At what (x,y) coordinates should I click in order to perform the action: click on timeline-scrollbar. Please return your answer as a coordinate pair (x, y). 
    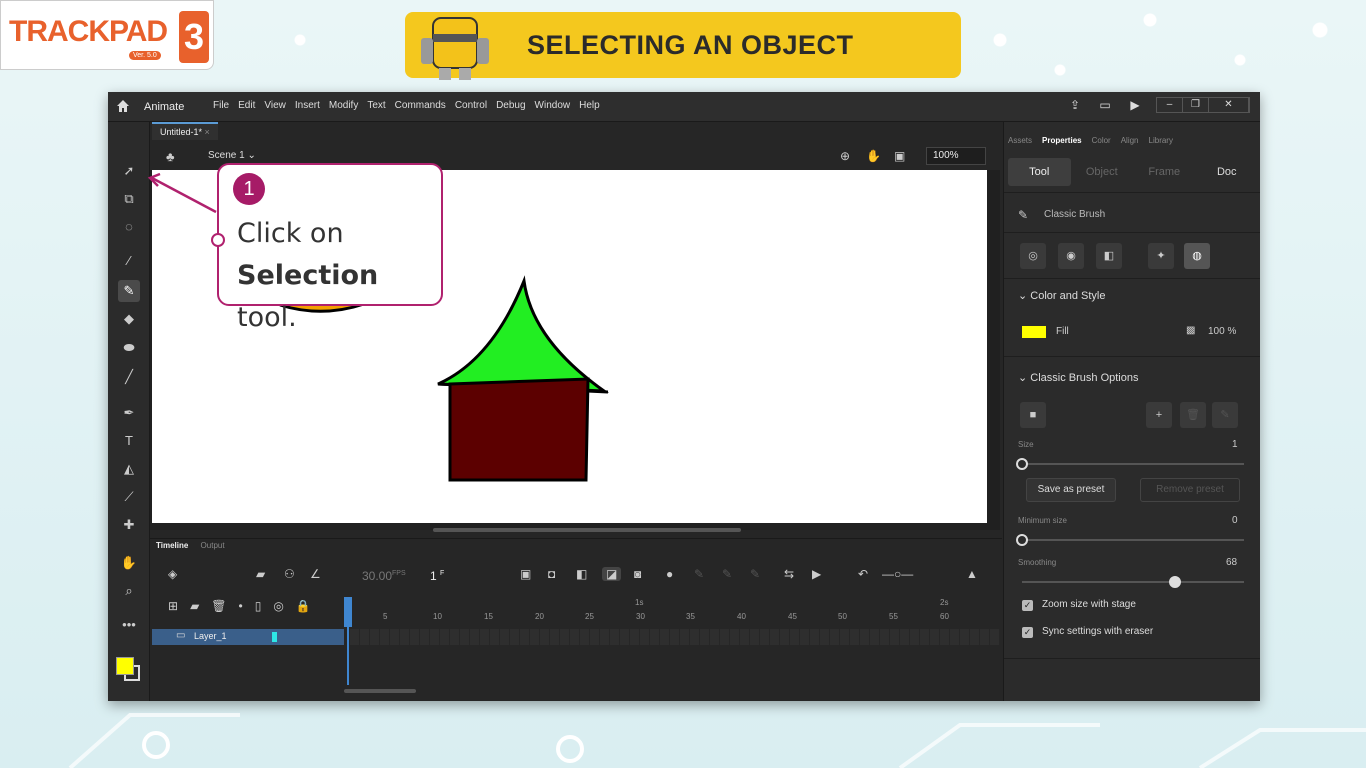
    Looking at the image, I should click on (380, 691).